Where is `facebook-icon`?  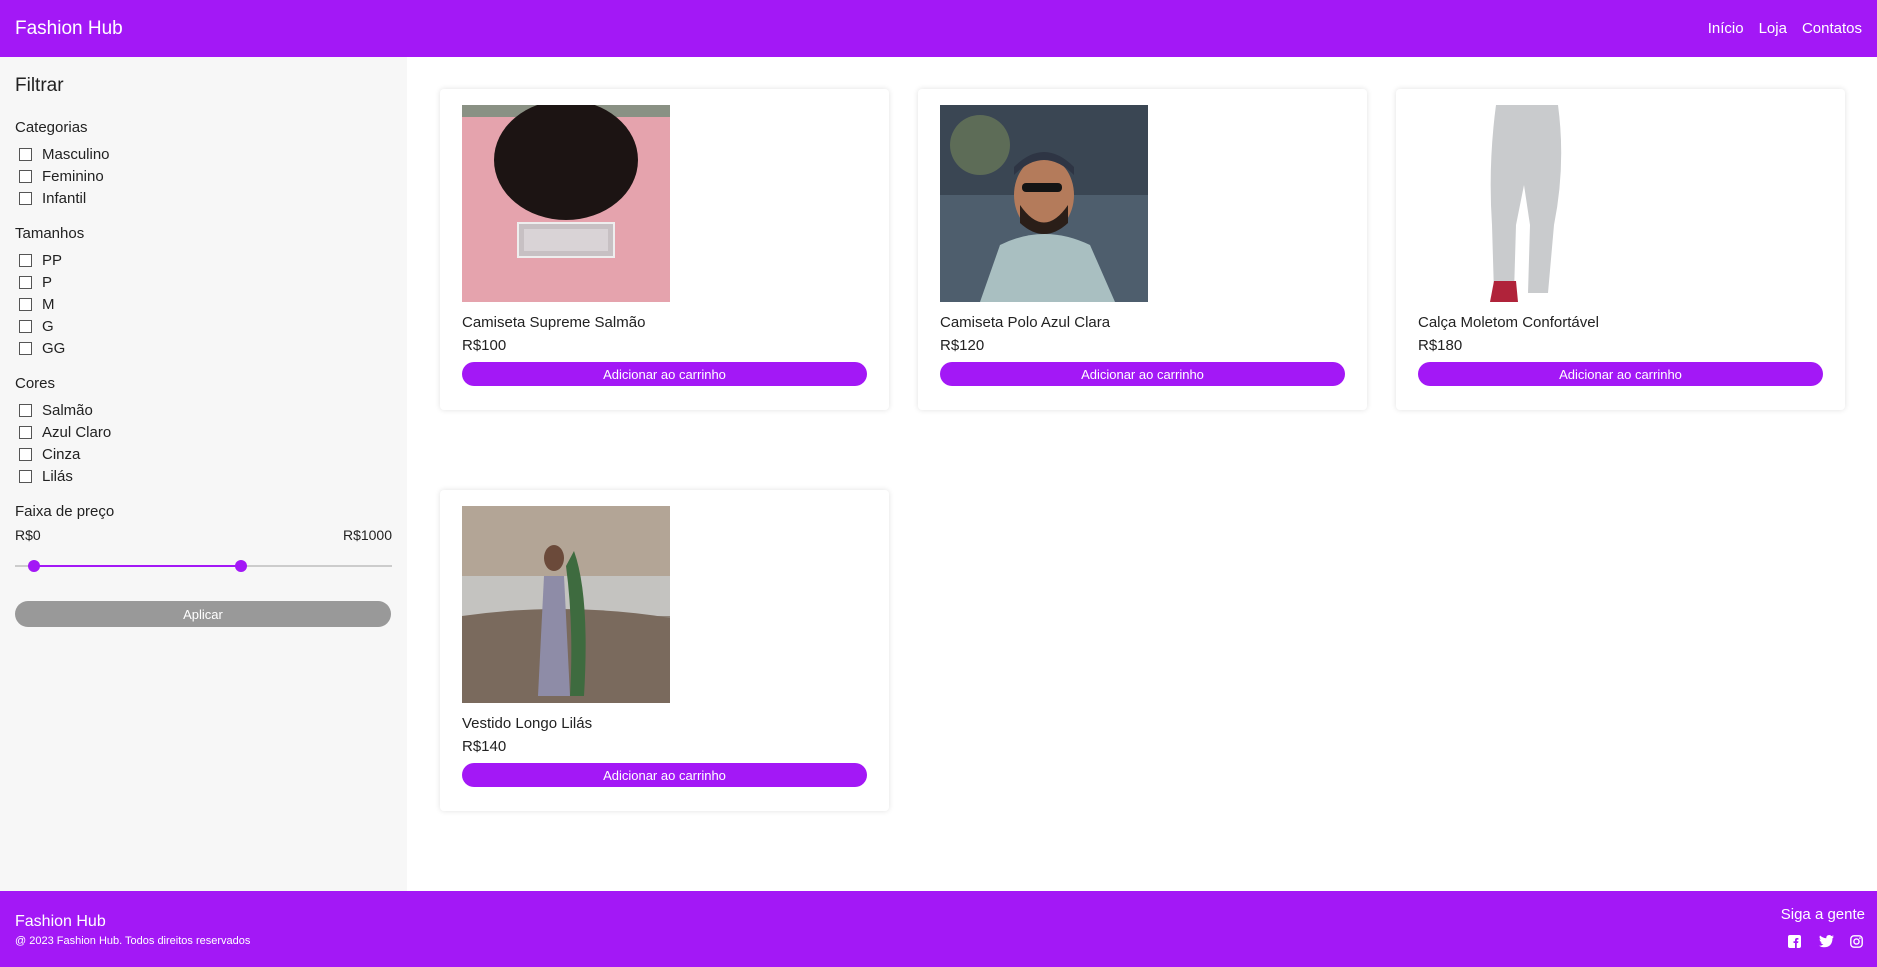 facebook-icon is located at coordinates (1794, 941).